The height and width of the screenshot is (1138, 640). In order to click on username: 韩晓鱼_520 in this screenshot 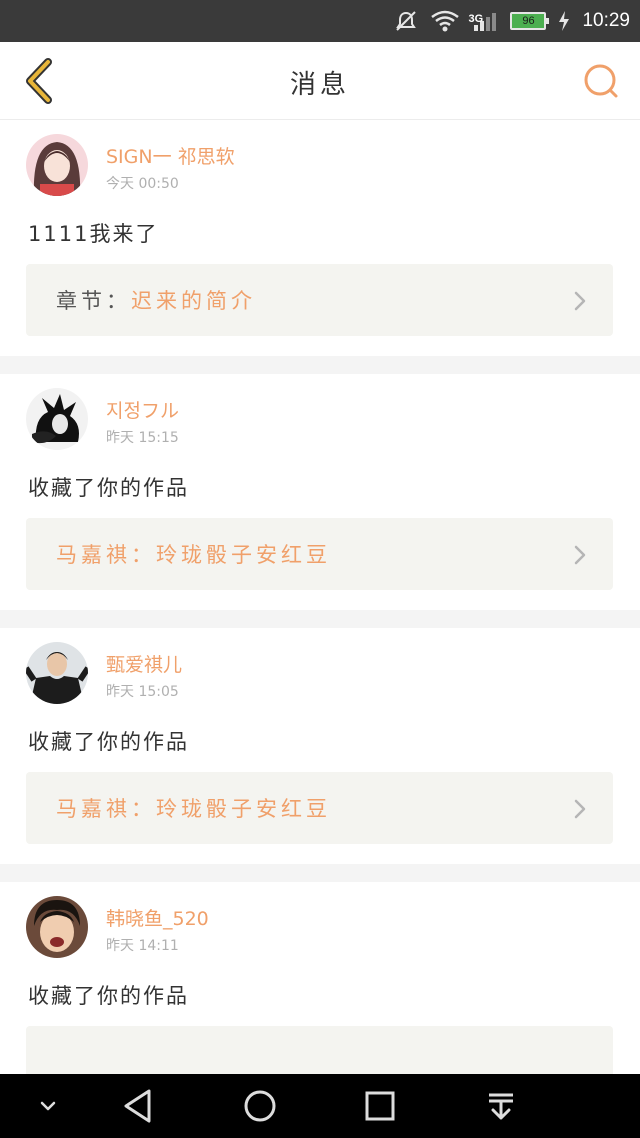, I will do `click(157, 917)`.